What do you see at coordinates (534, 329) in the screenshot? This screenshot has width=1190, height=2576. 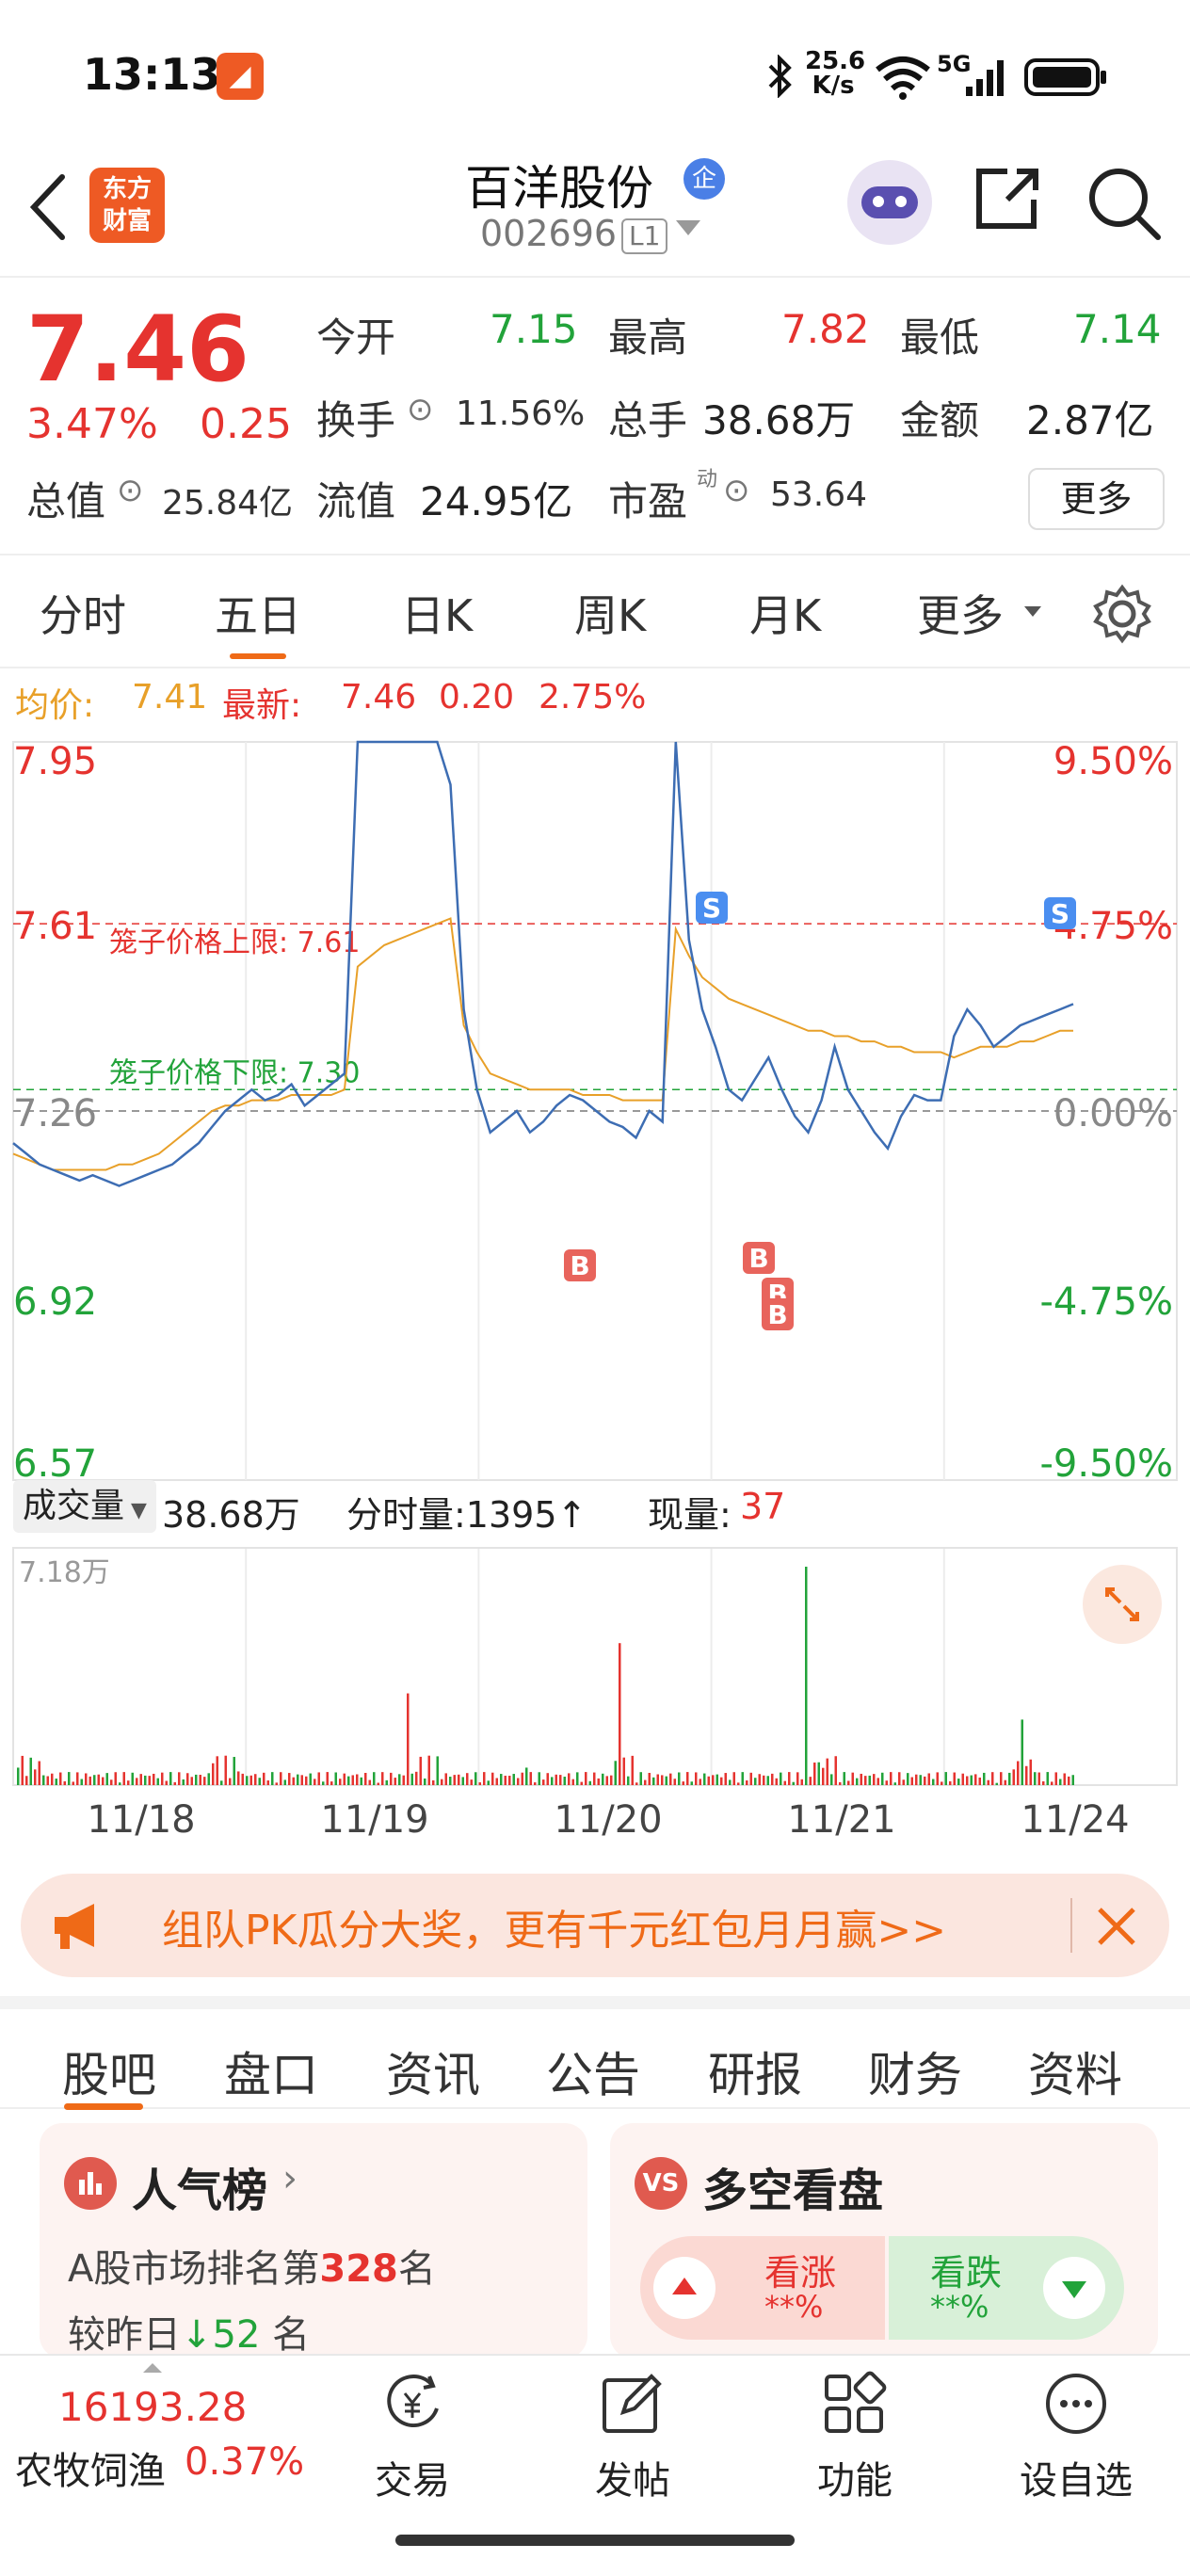 I see `open-value: 7.15` at bounding box center [534, 329].